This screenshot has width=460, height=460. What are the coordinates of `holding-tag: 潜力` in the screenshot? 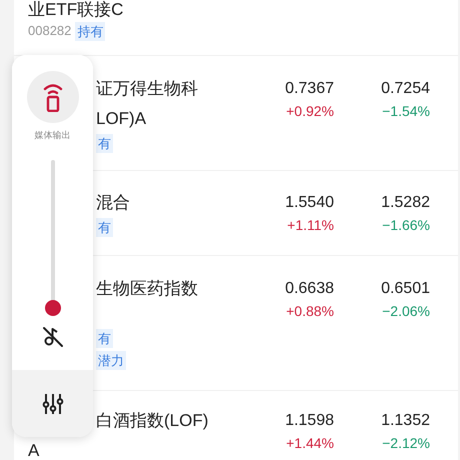 It's located at (111, 360).